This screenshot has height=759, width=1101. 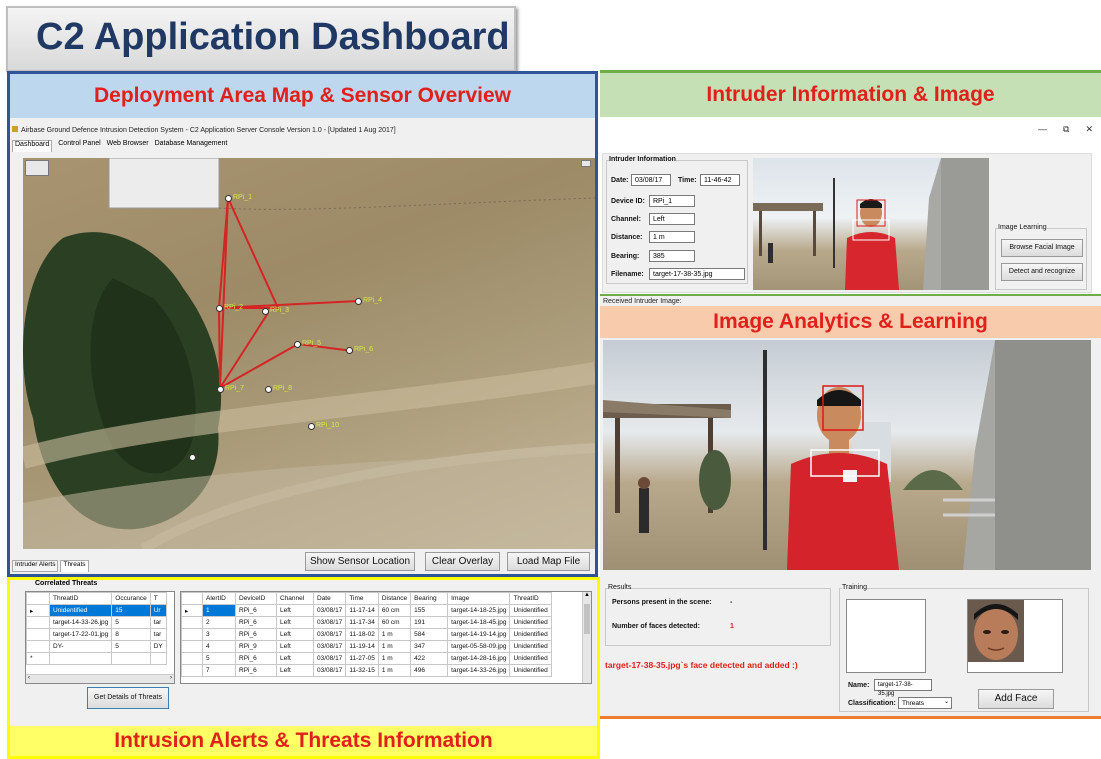 I want to click on tab-intruder-alerts: Intruder Alerts, so click(x=35, y=566).